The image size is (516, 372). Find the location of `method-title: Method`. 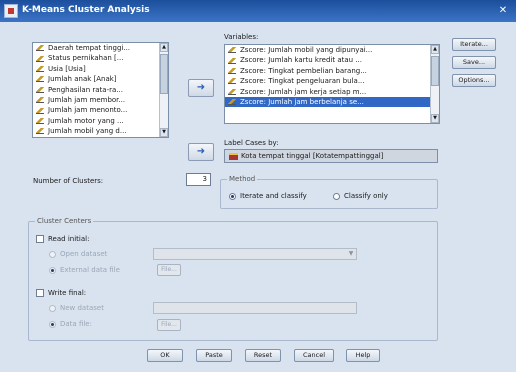

method-title: Method is located at coordinates (242, 179).